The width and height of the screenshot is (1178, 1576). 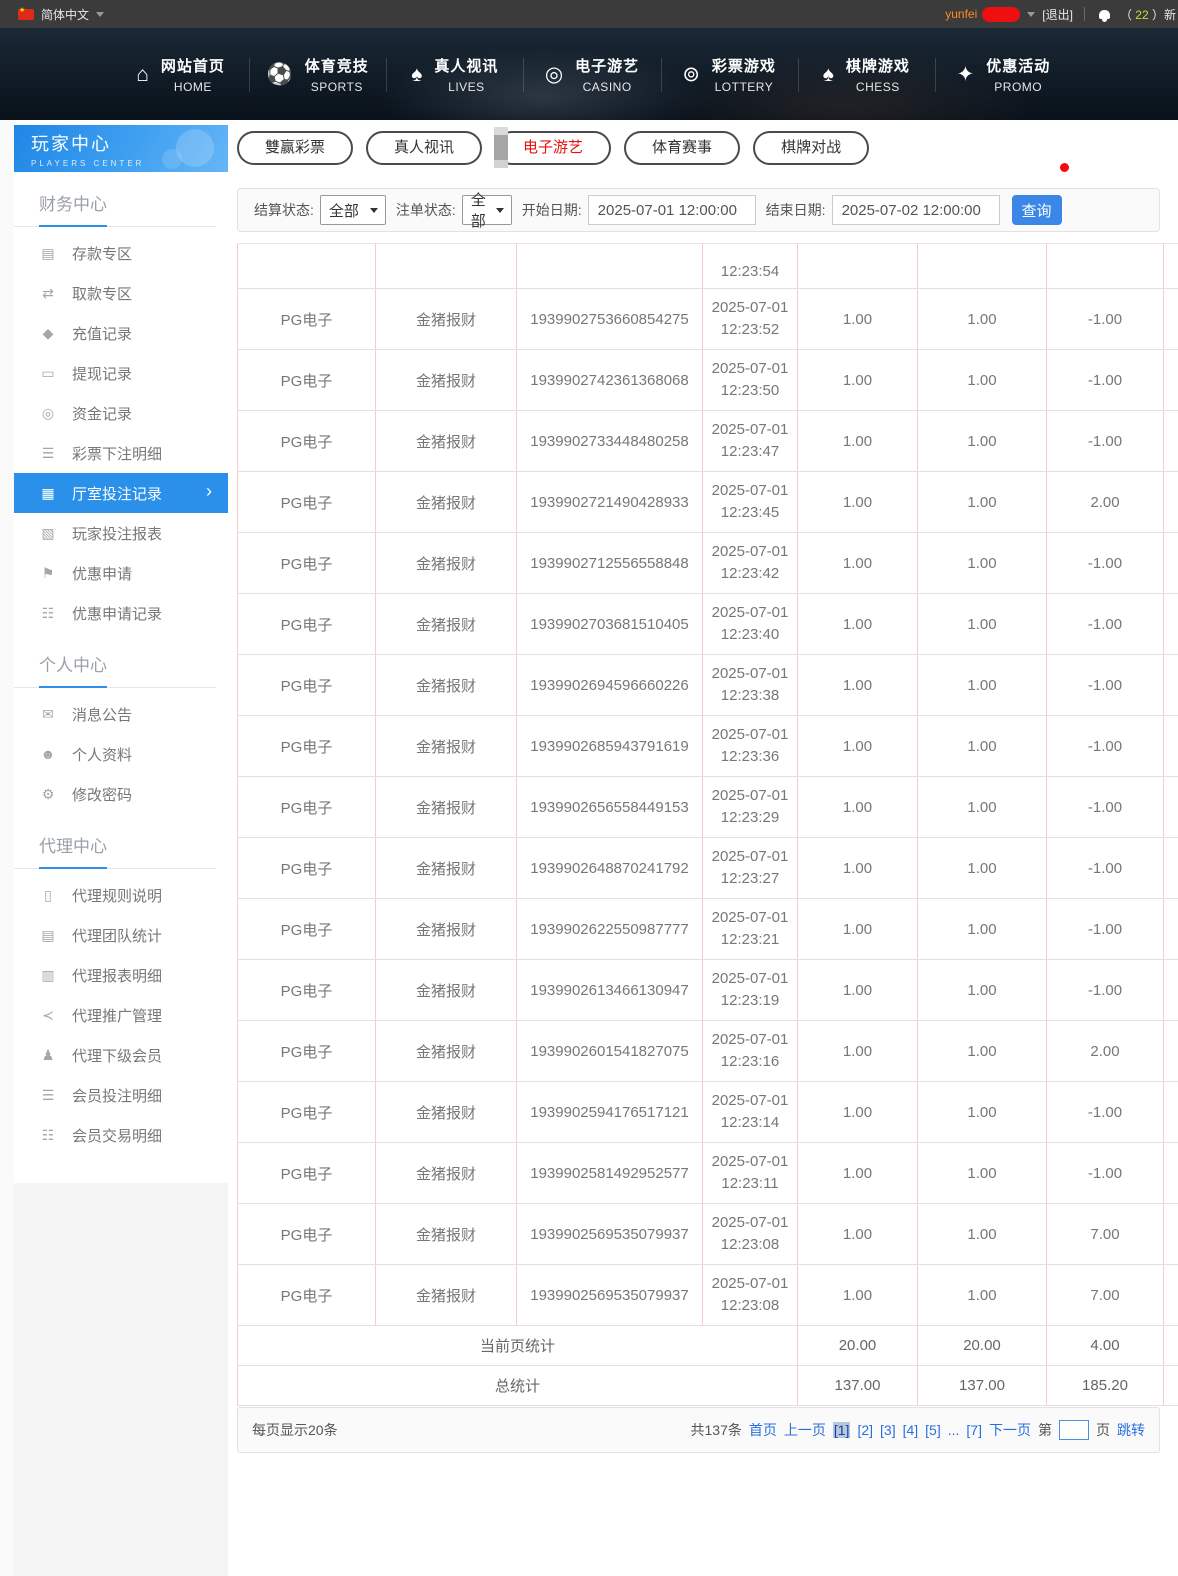 What do you see at coordinates (121, 253) in the screenshot?
I see `sidebar-item: ▤ 存款专区` at bounding box center [121, 253].